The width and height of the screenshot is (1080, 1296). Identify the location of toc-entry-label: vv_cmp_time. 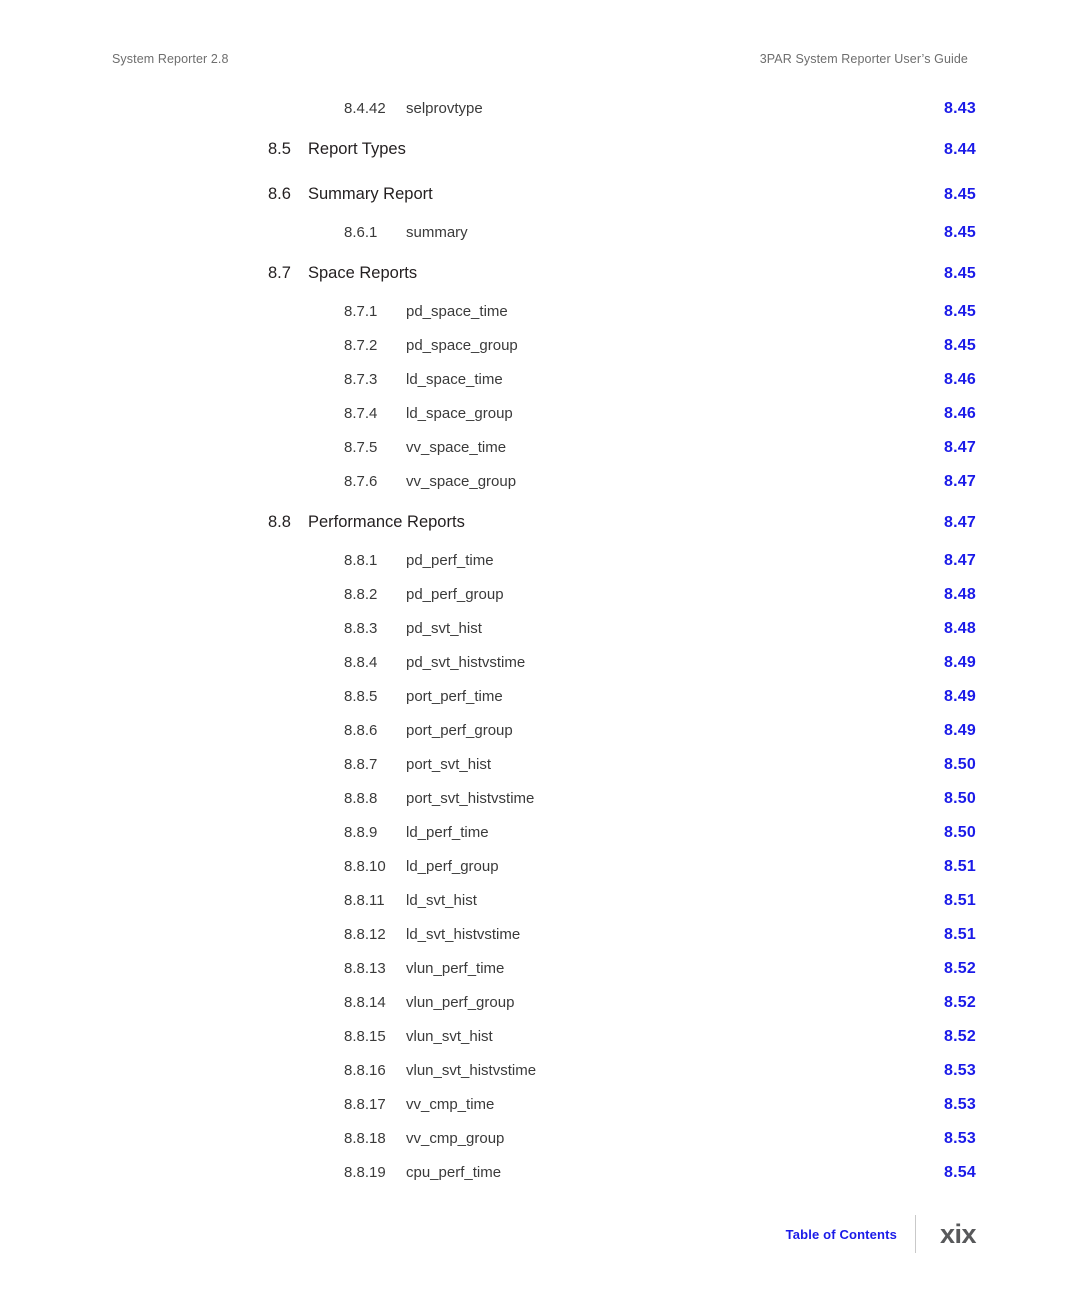
(450, 1104).